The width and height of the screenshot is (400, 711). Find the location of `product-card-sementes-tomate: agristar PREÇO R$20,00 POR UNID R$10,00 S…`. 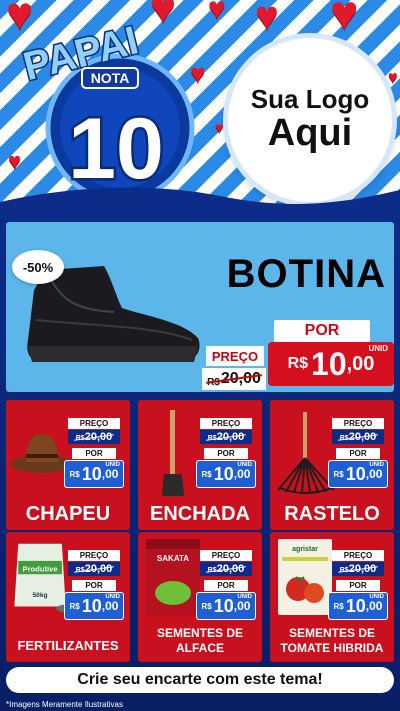

product-card-sementes-tomate: agristar PREÇO R$20,00 POR UNID R$10,00 S… is located at coordinates (332, 597).